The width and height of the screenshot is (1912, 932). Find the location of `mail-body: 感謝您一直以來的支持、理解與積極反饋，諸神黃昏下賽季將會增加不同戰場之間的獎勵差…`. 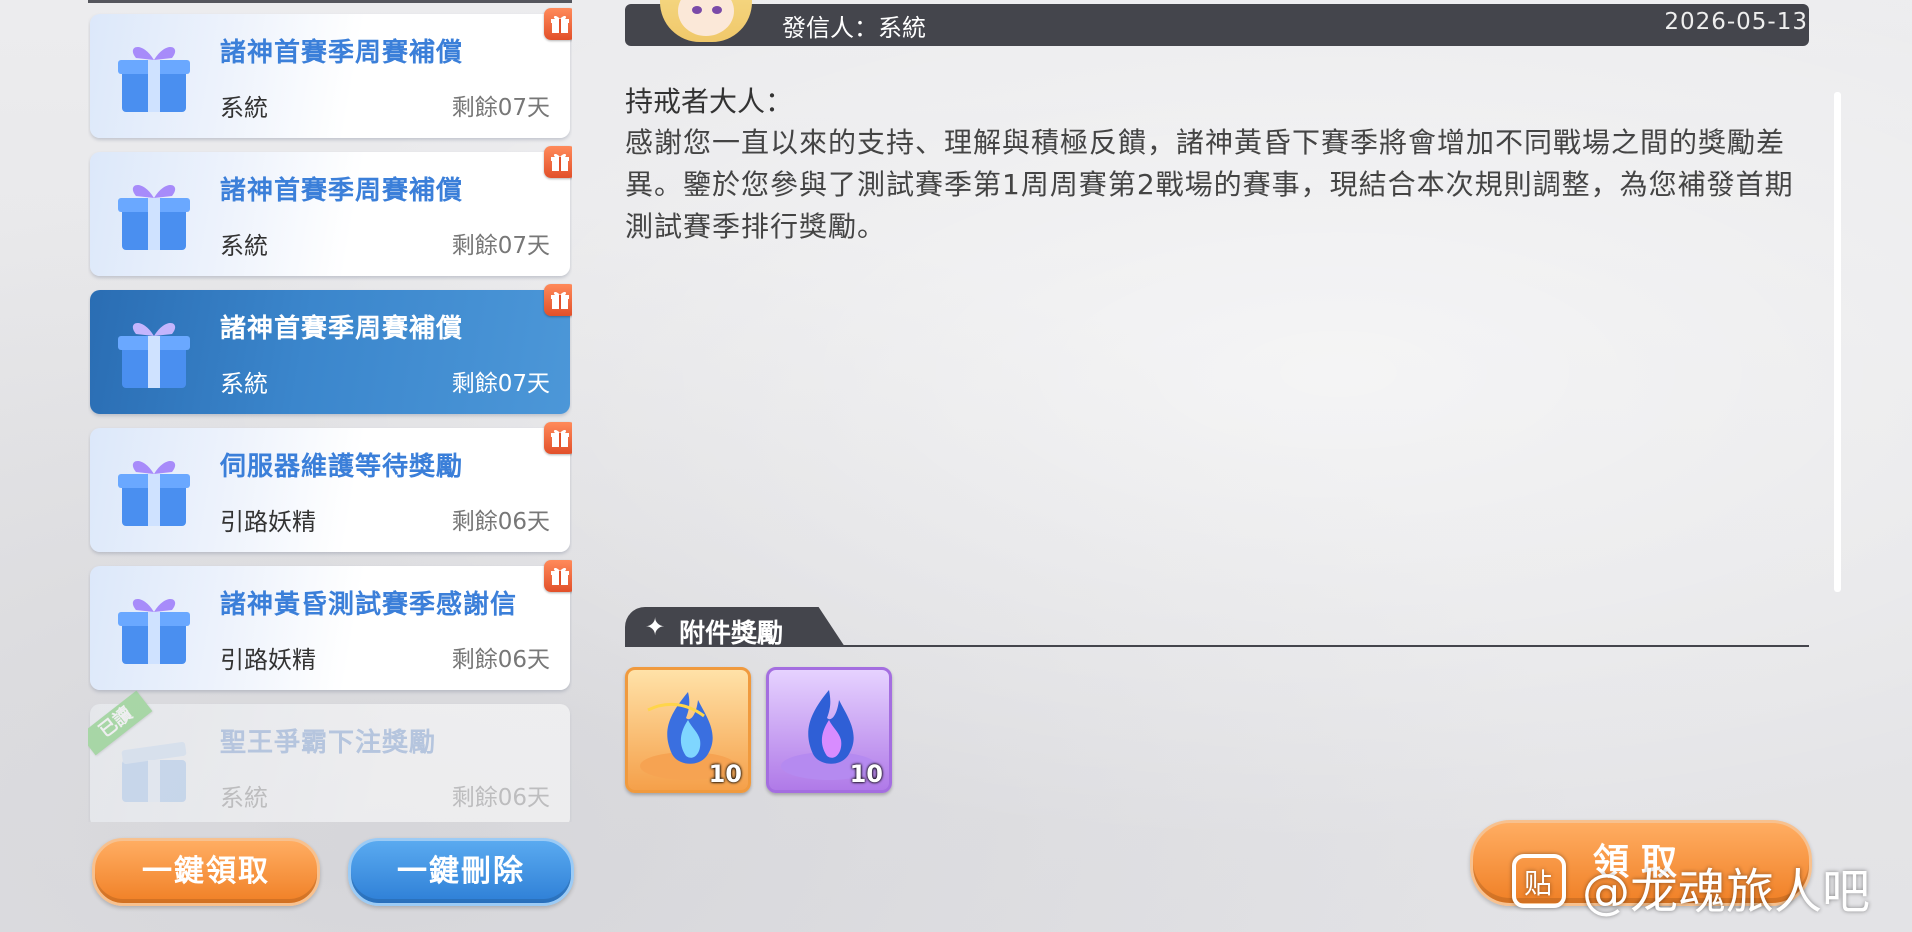

mail-body: 感謝您一直以來的支持、理解與積極反饋，諸神黃昏下賽季將會增加不同戰場之間的獎勵差… is located at coordinates (1209, 184).